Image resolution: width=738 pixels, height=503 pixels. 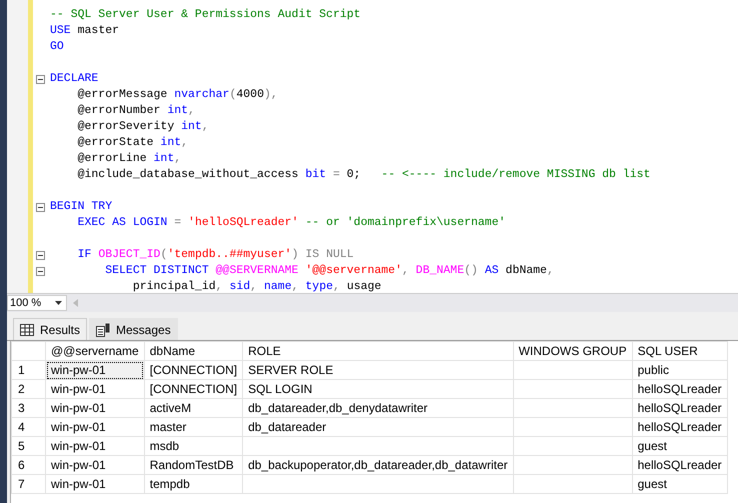 What do you see at coordinates (177, 95) in the screenshot?
I see `code-line: @errorMessage nvarchar(4000),` at bounding box center [177, 95].